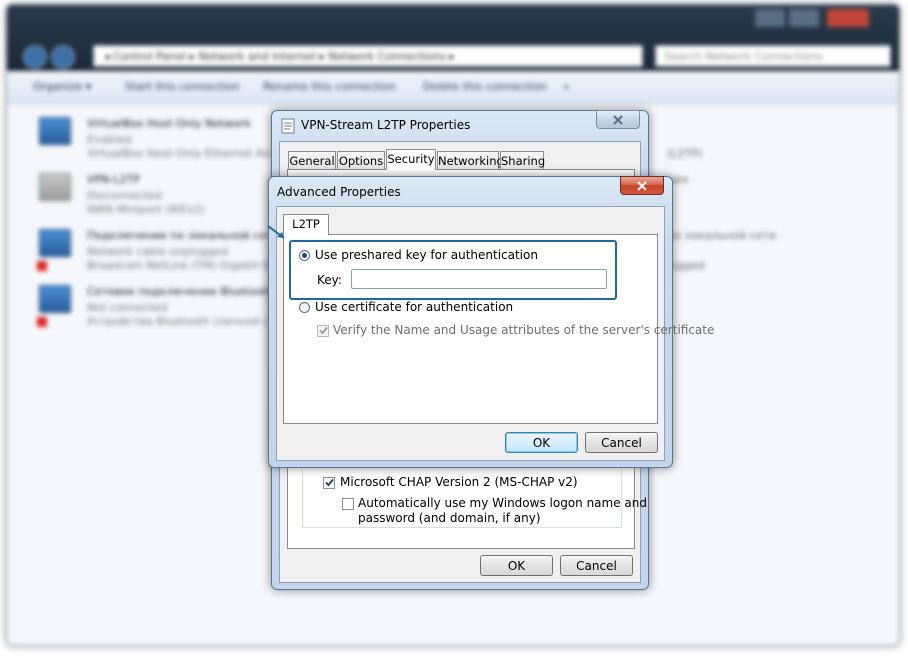 This screenshot has width=908, height=656. I want to click on tab-l2tp: L2TP, so click(306, 224).